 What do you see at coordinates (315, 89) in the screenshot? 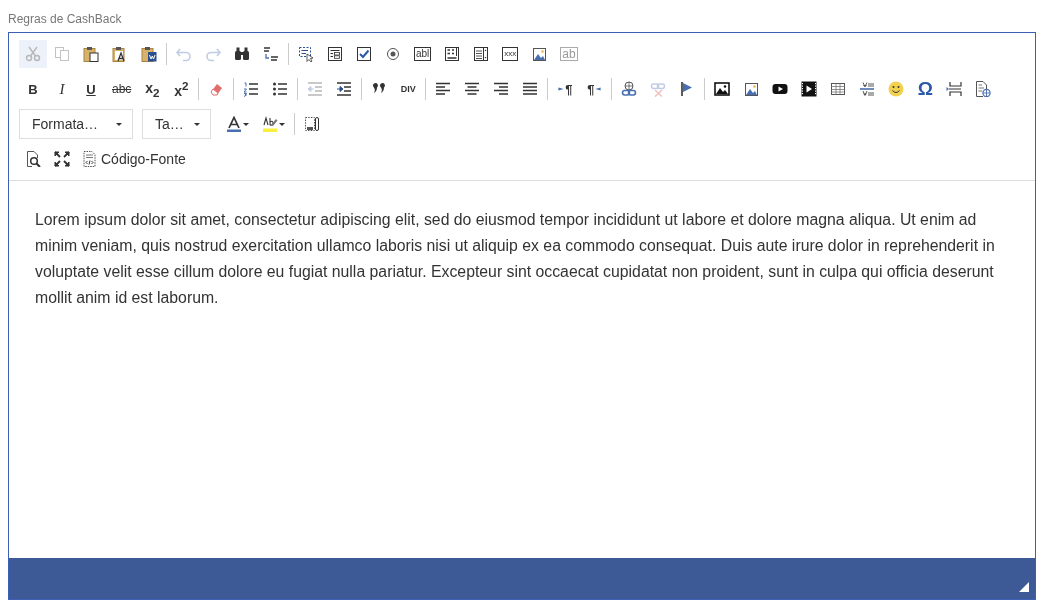
I see `outdent-icon` at bounding box center [315, 89].